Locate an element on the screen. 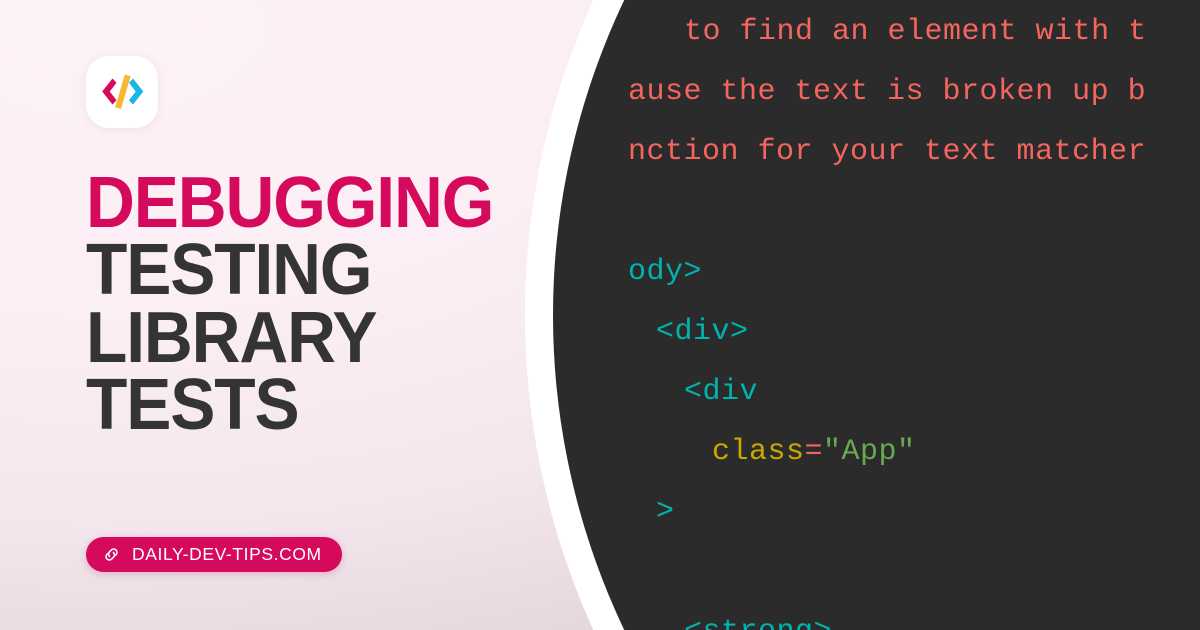 Image resolution: width=1200 pixels, height=630 pixels. code-line: > is located at coordinates (665, 512).